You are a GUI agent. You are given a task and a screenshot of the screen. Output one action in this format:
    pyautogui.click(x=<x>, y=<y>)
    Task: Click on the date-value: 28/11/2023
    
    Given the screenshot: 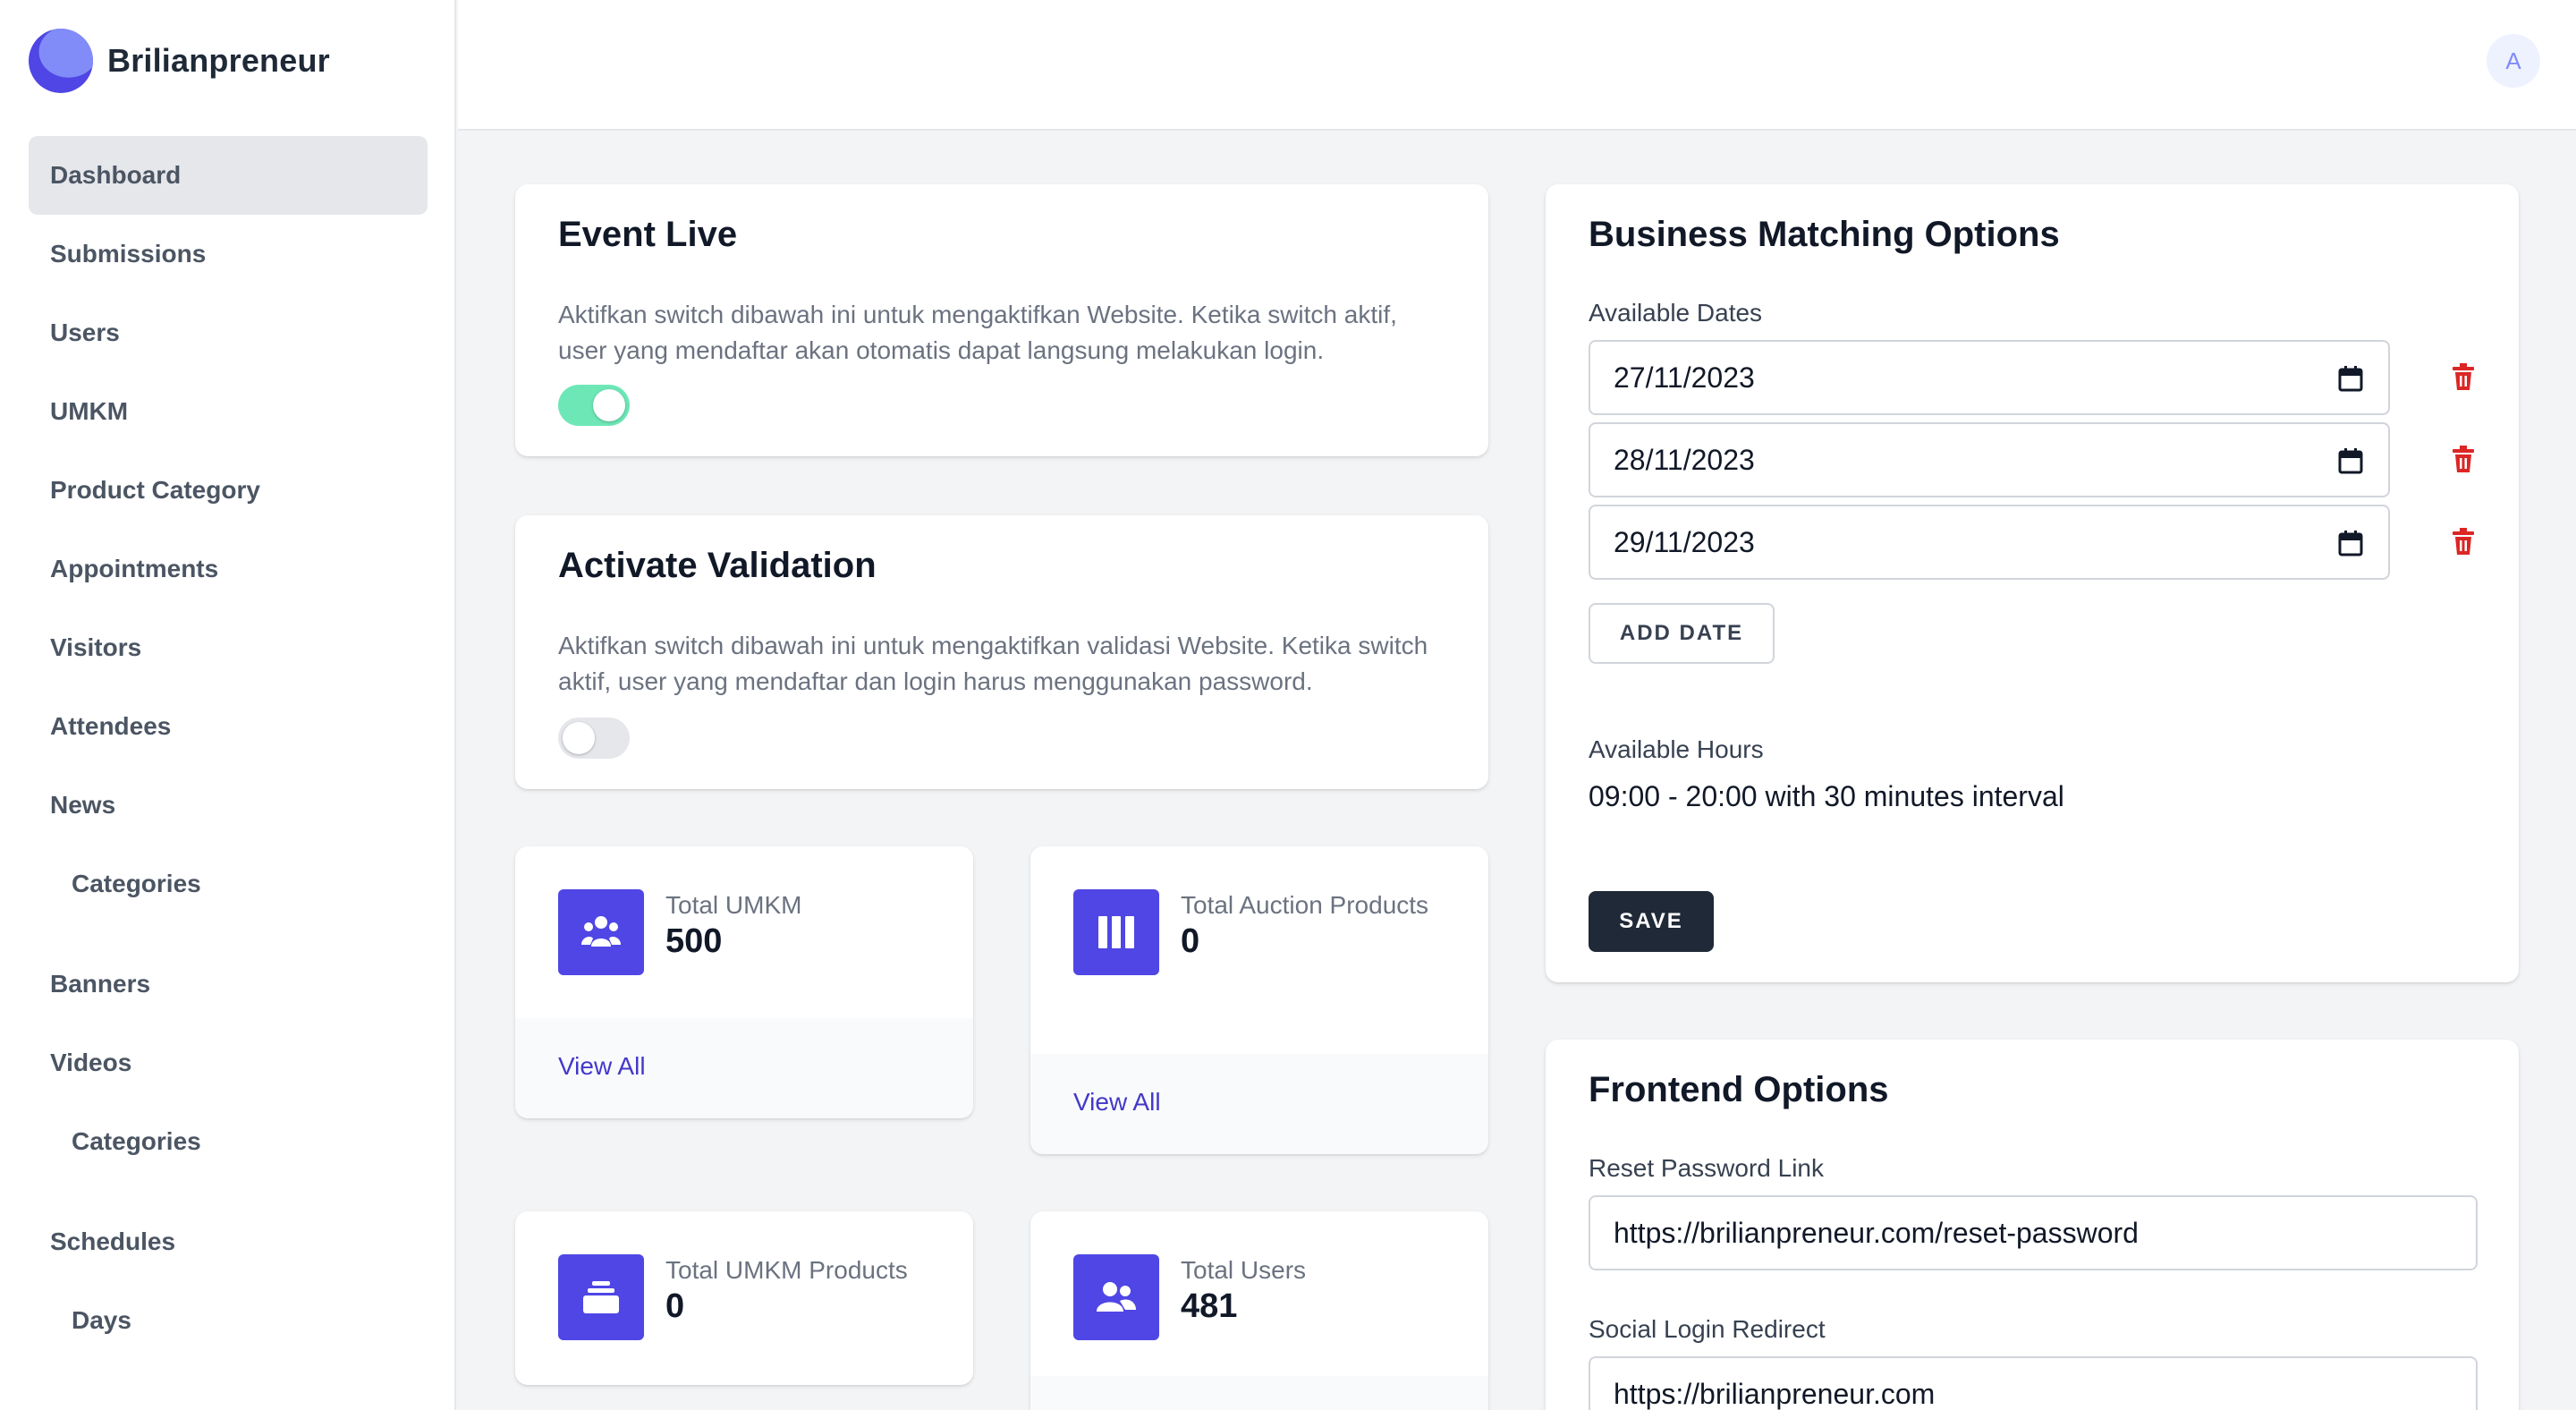 What is the action you would take?
    pyautogui.click(x=1684, y=460)
    